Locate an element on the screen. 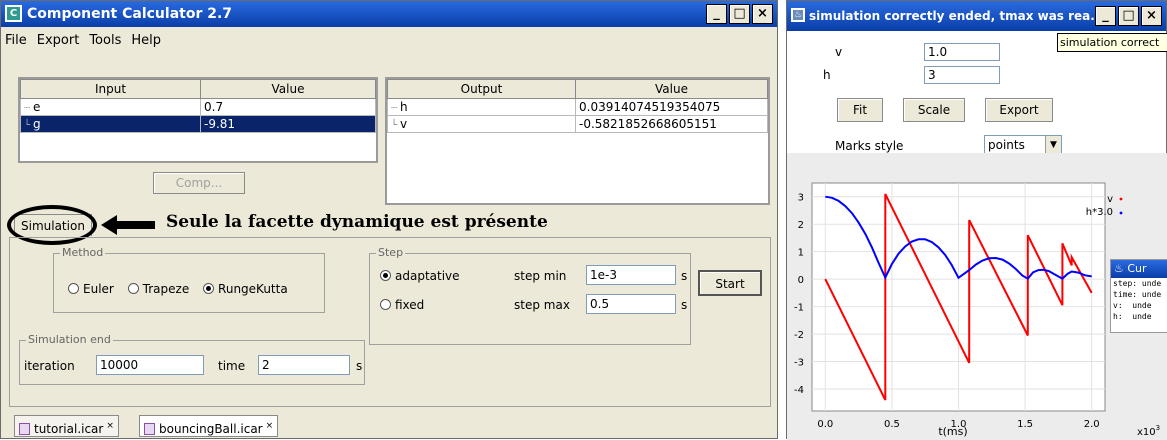 This screenshot has height=440, width=1167. current-row: step: unde is located at coordinates (1137, 283).